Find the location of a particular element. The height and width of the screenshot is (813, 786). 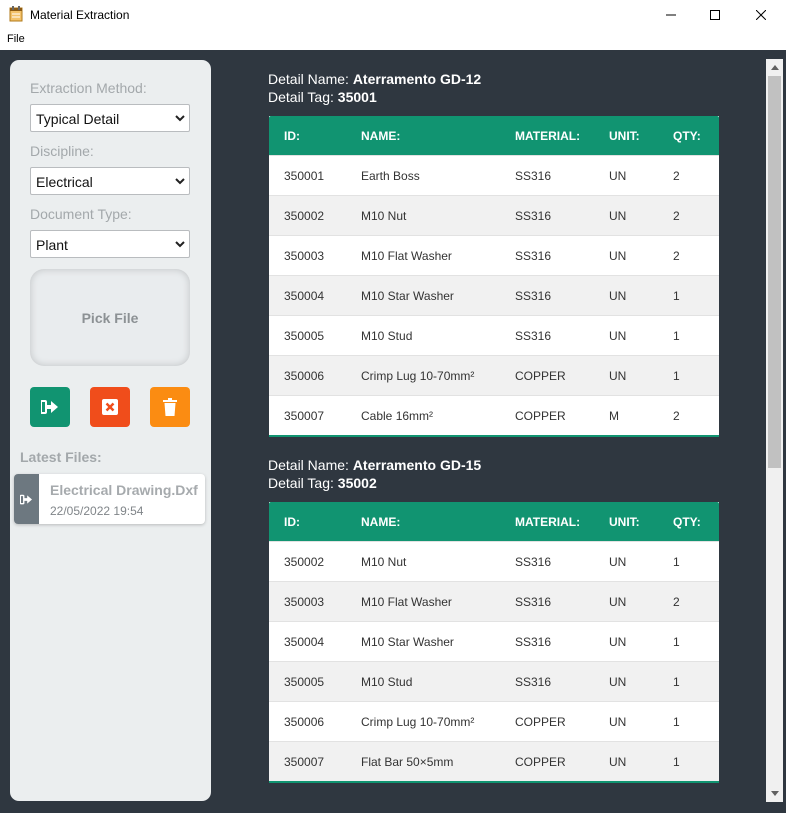

scroll-down-button is located at coordinates (774, 793).